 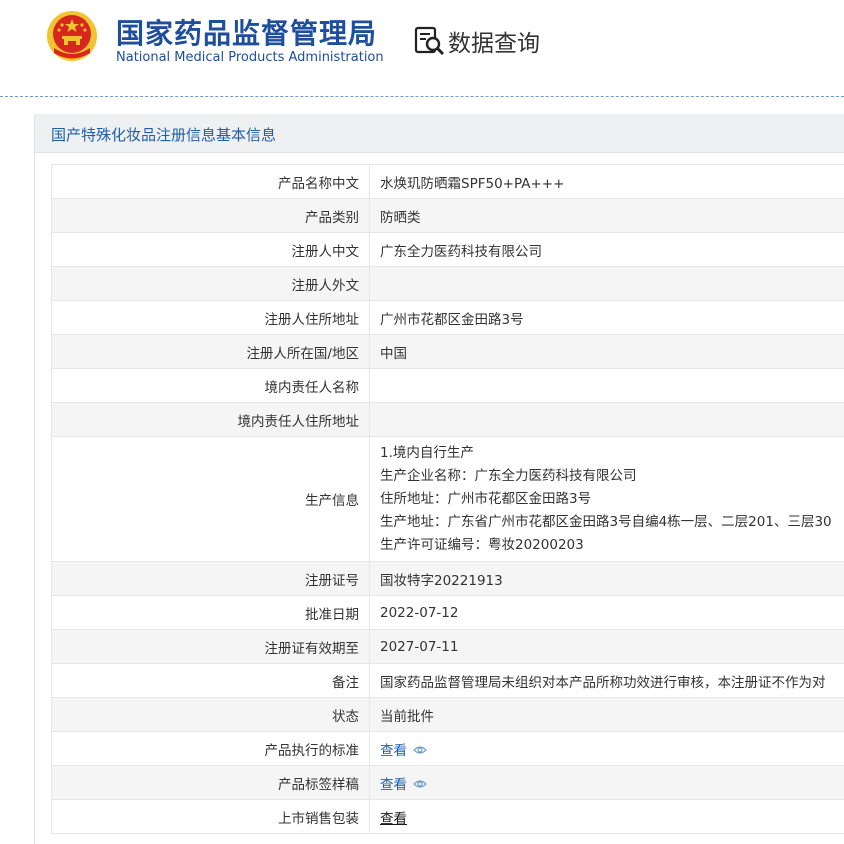 I want to click on table-row: 产品标签样稿 查看, so click(x=447, y=782).